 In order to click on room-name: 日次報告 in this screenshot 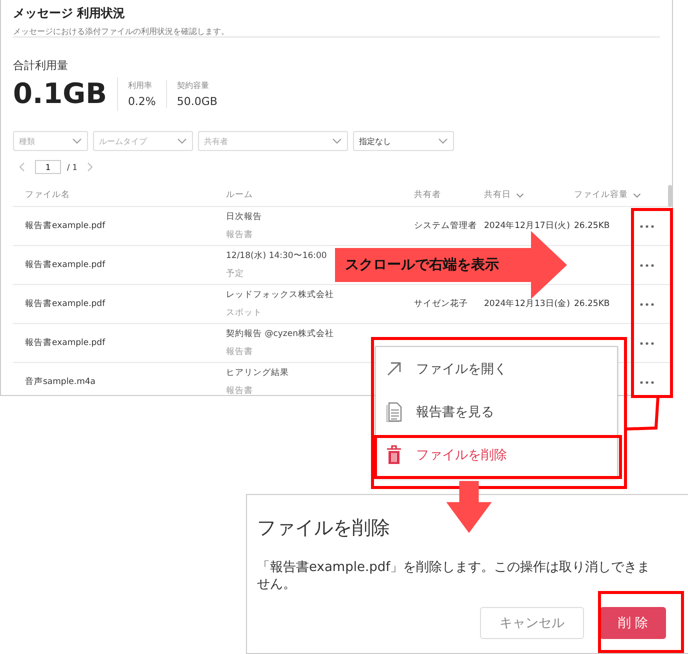, I will do `click(244, 217)`.